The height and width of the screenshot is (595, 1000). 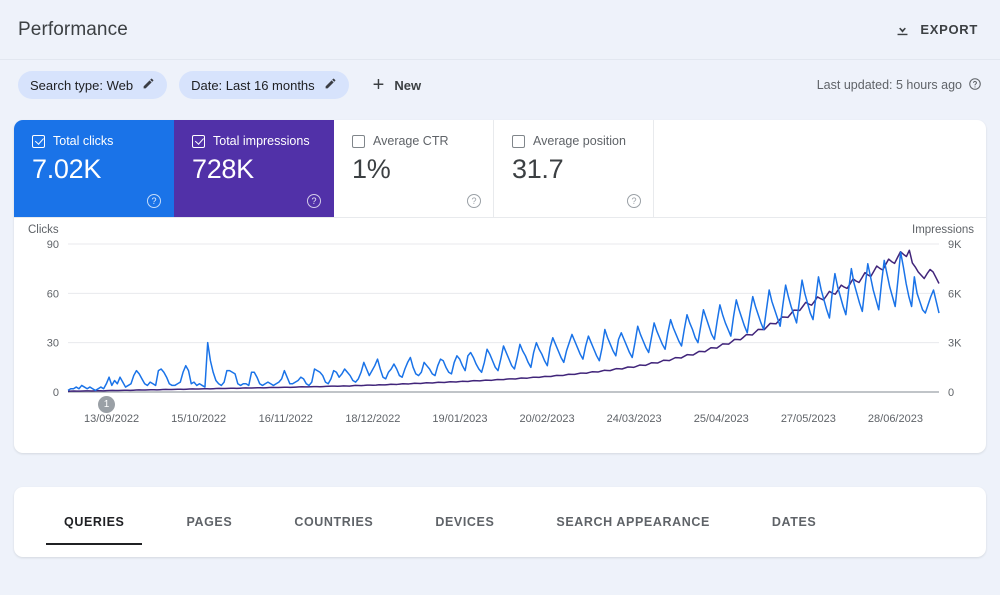 What do you see at coordinates (634, 419) in the screenshot?
I see `svg-text: 24/03/2023` at bounding box center [634, 419].